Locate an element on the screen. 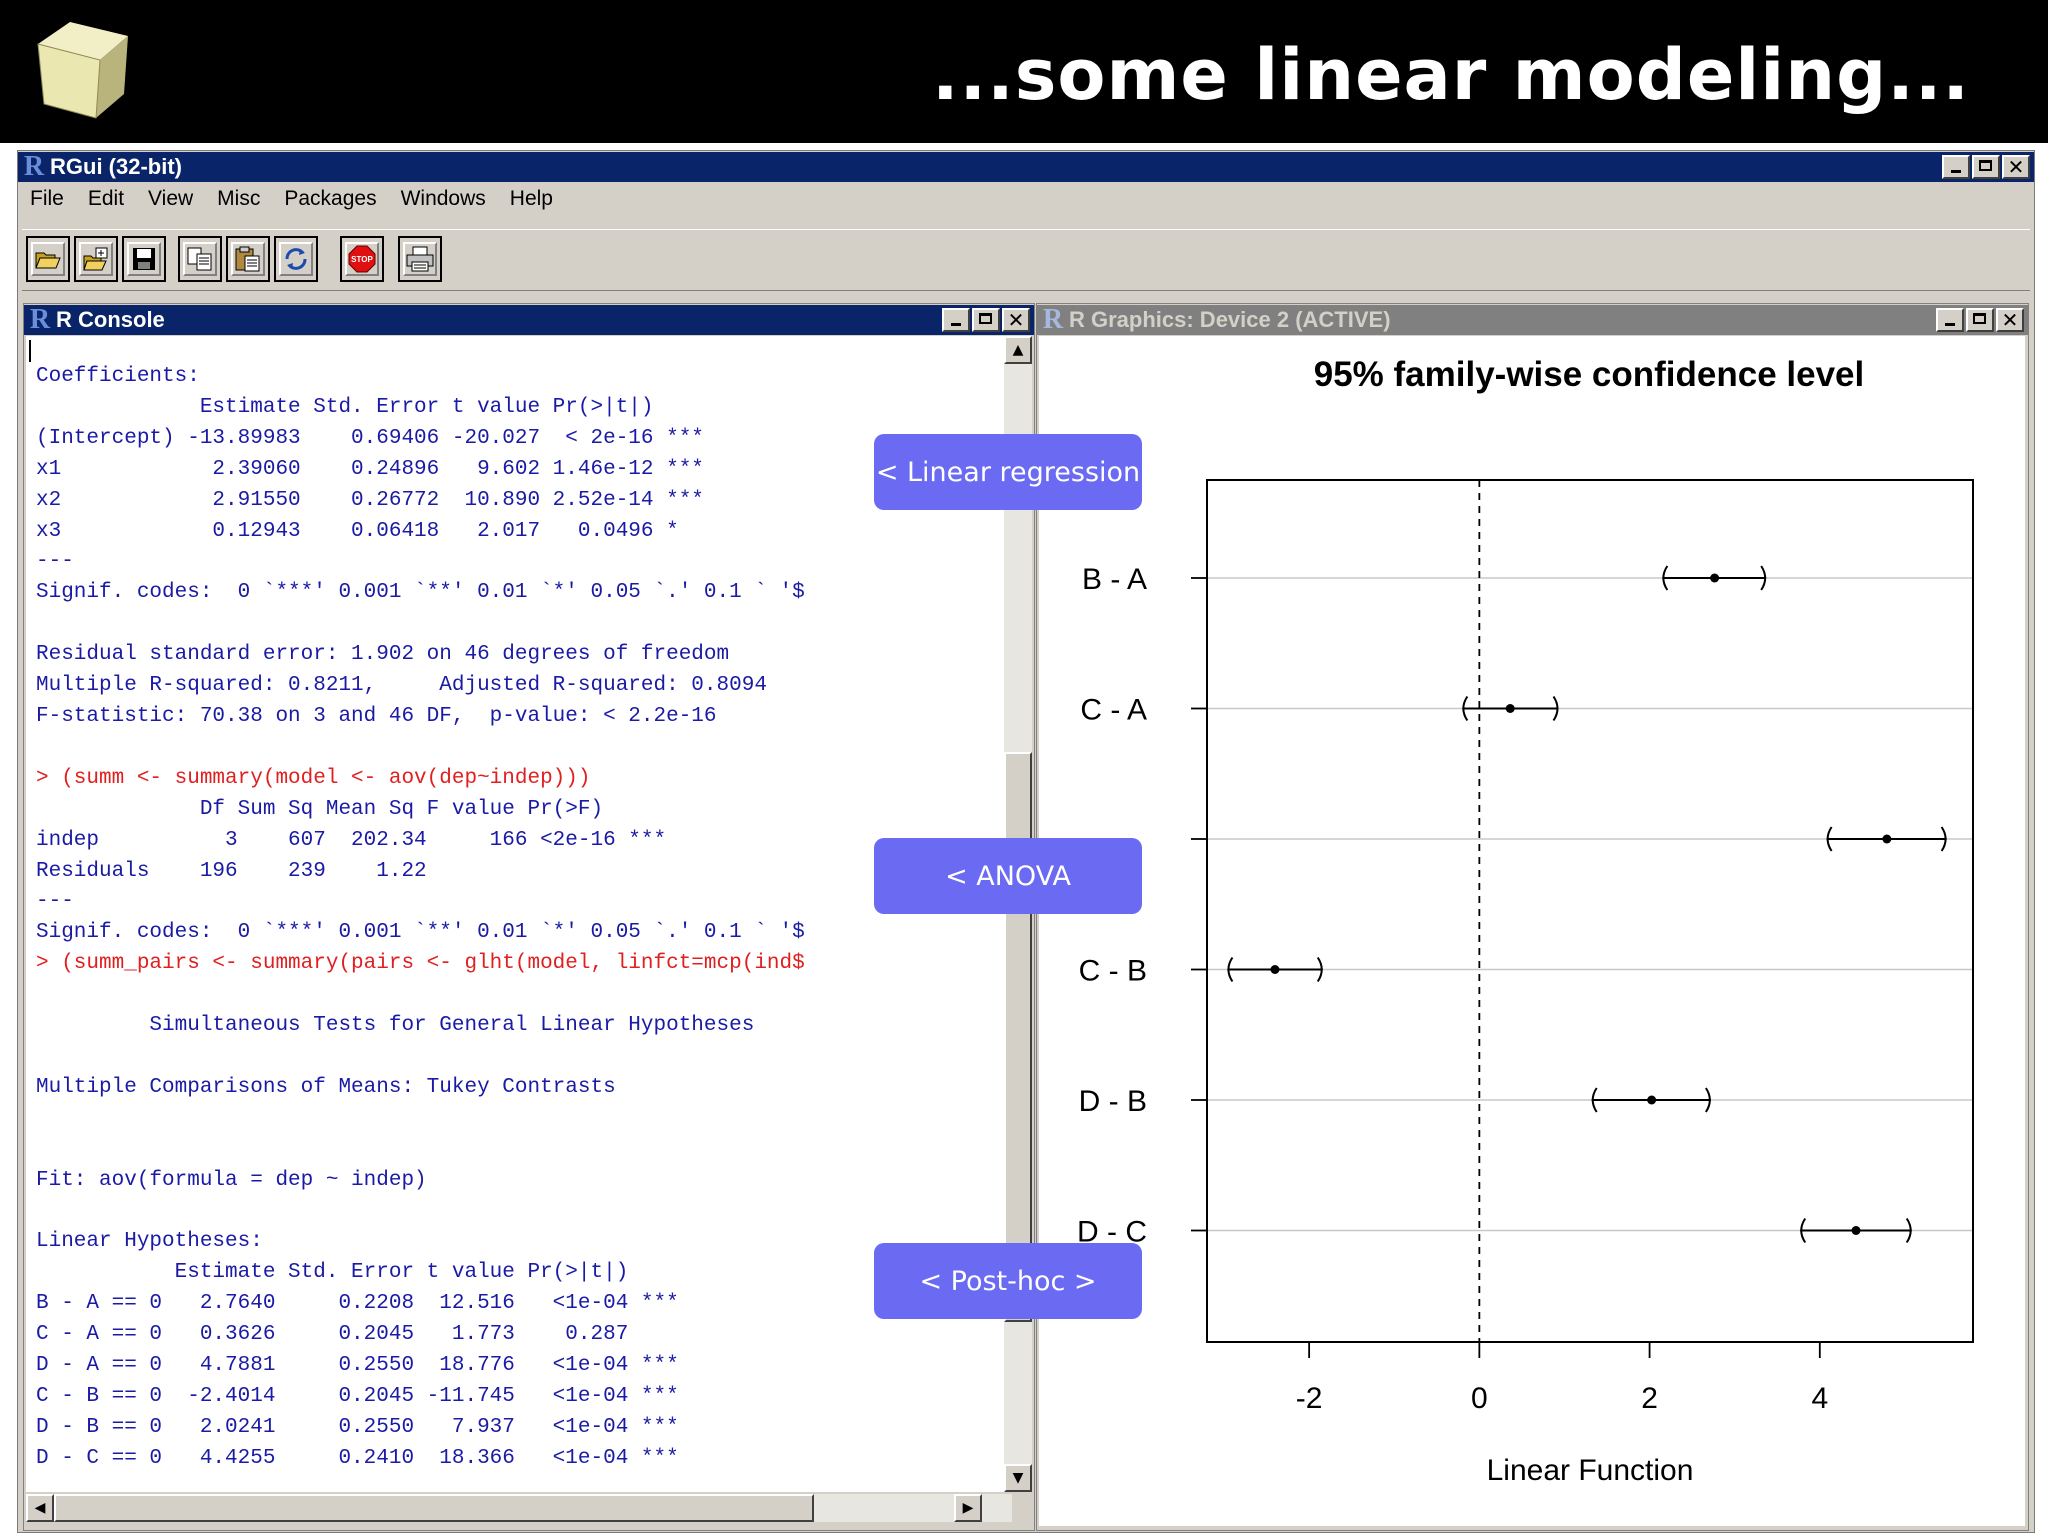 This screenshot has height=1535, width=2048. console-output-line: Df Sum Sq Mean Sq F value Pr(>F) is located at coordinates (345, 809).